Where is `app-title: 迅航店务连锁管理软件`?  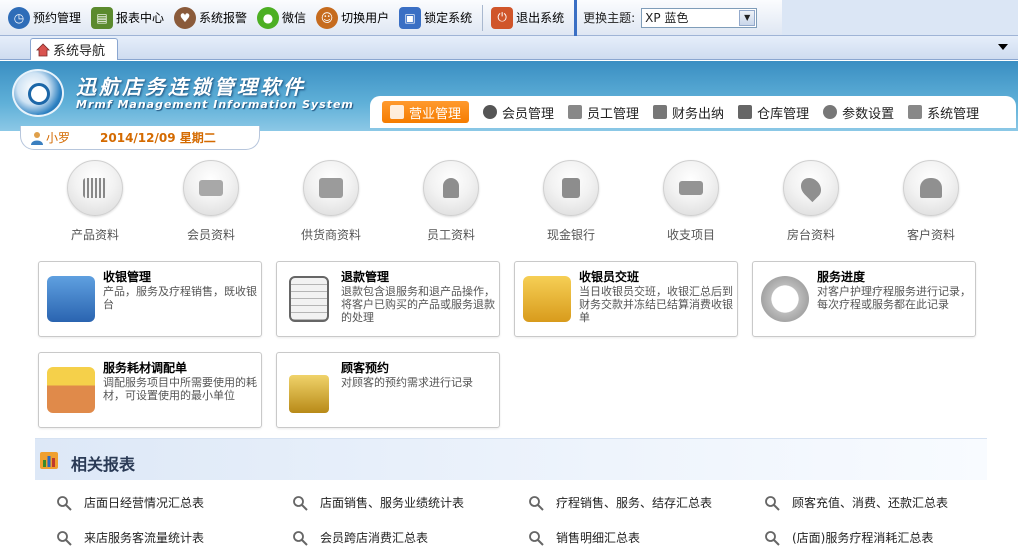
app-title: 迅航店务连锁管理软件 is located at coordinates (191, 87).